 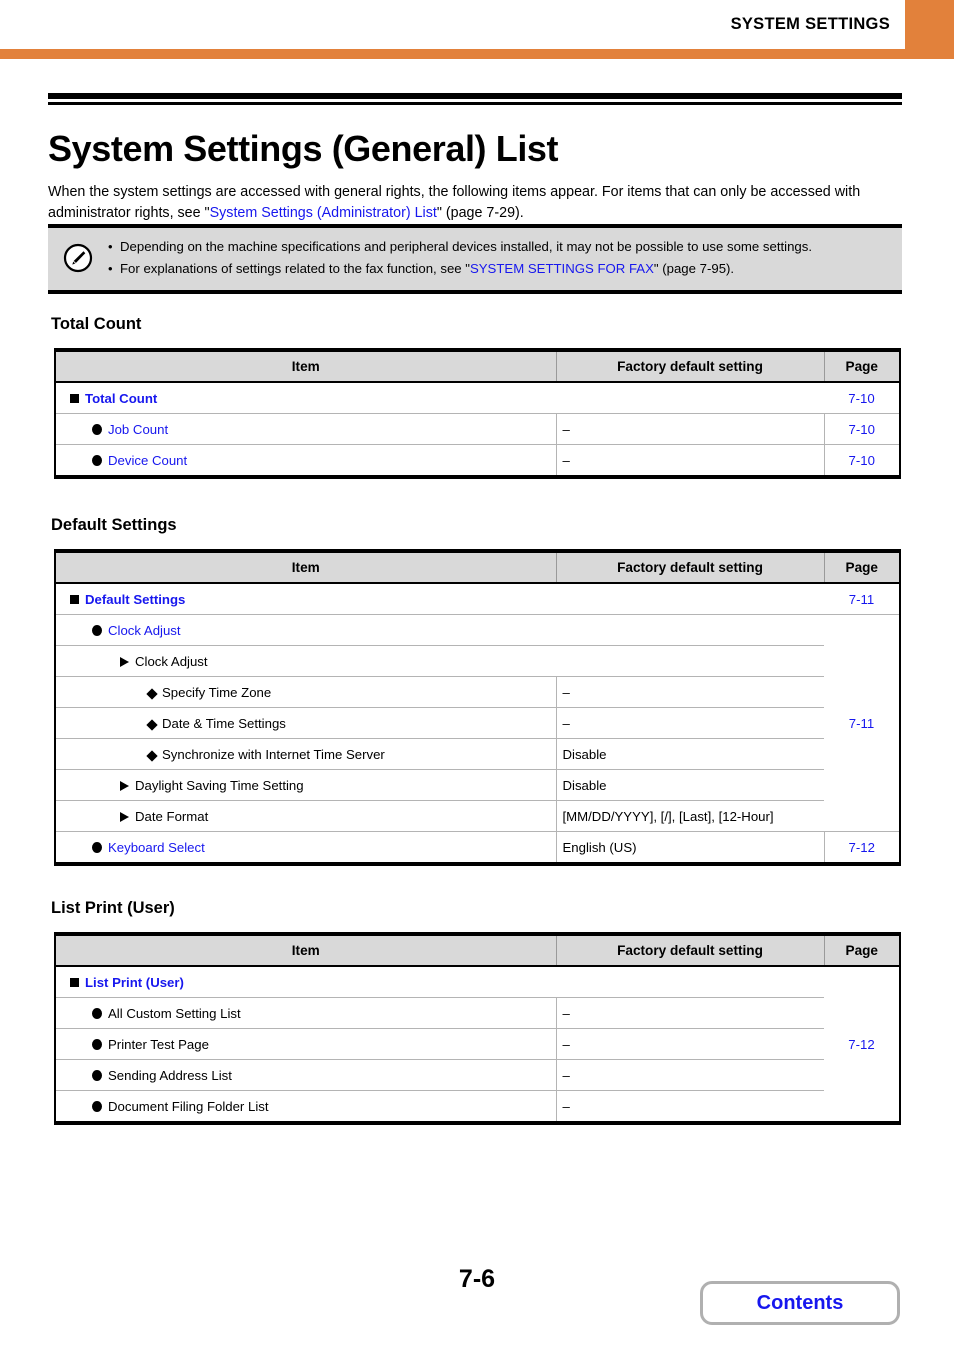 I want to click on table-row: Specify Time Zone –, so click(x=477, y=692).